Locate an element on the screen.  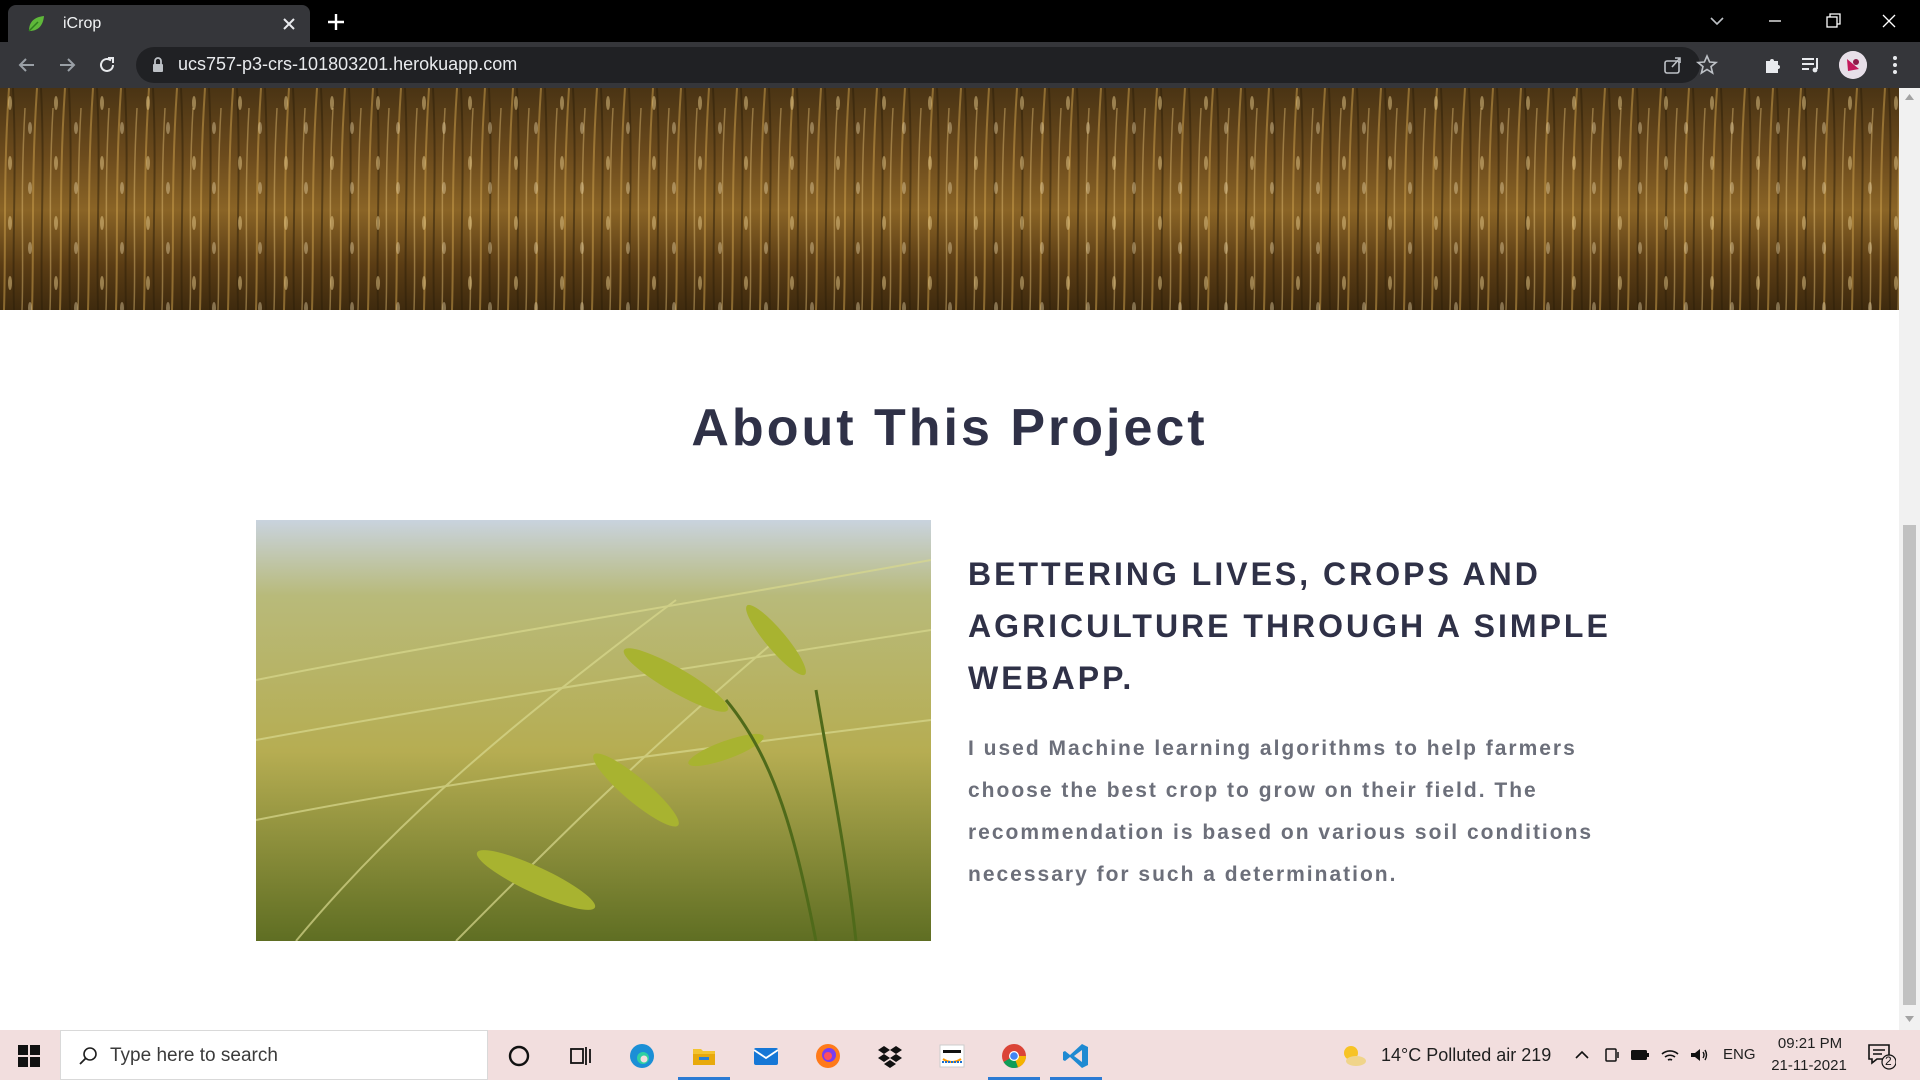
new-tab-plus-icon is located at coordinates (336, 22).